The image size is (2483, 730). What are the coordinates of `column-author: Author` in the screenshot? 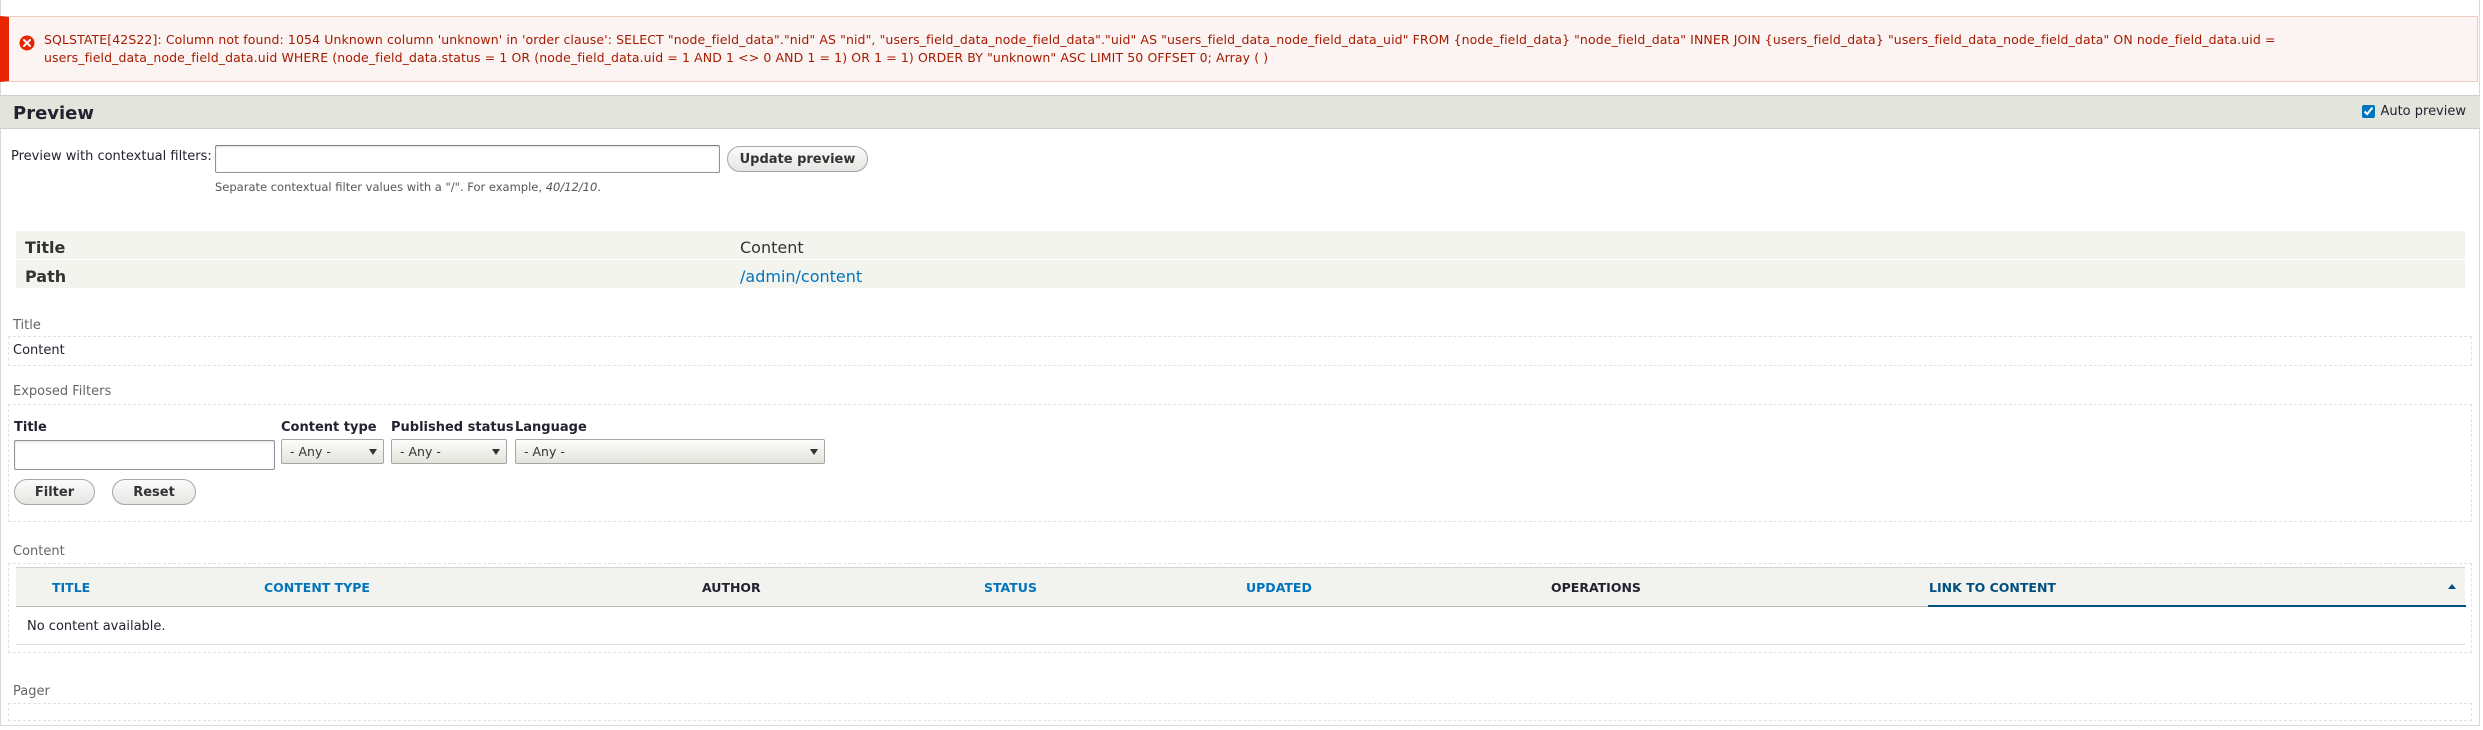 It's located at (731, 587).